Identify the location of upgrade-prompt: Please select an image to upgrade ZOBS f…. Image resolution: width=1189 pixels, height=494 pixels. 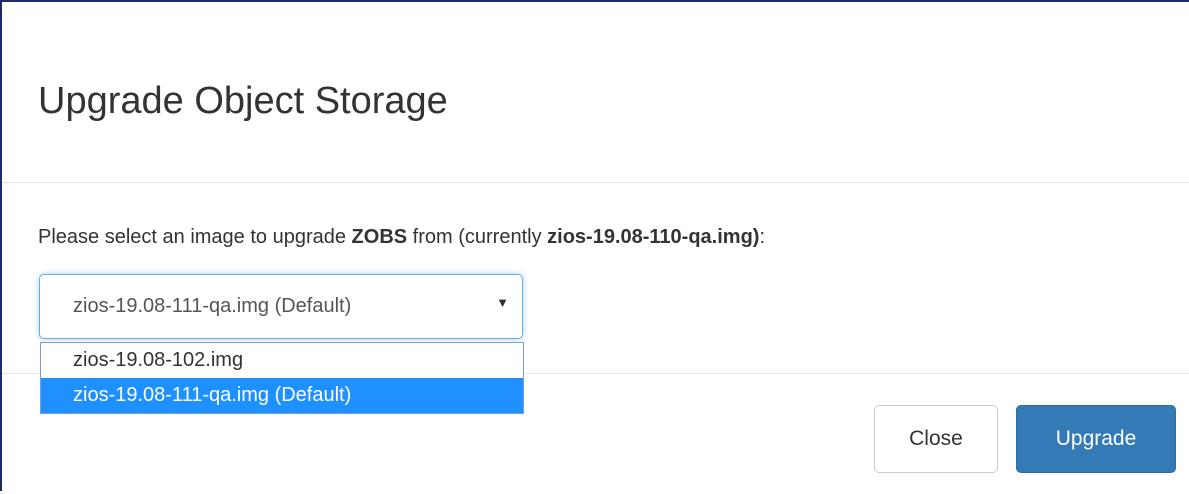
(401, 237).